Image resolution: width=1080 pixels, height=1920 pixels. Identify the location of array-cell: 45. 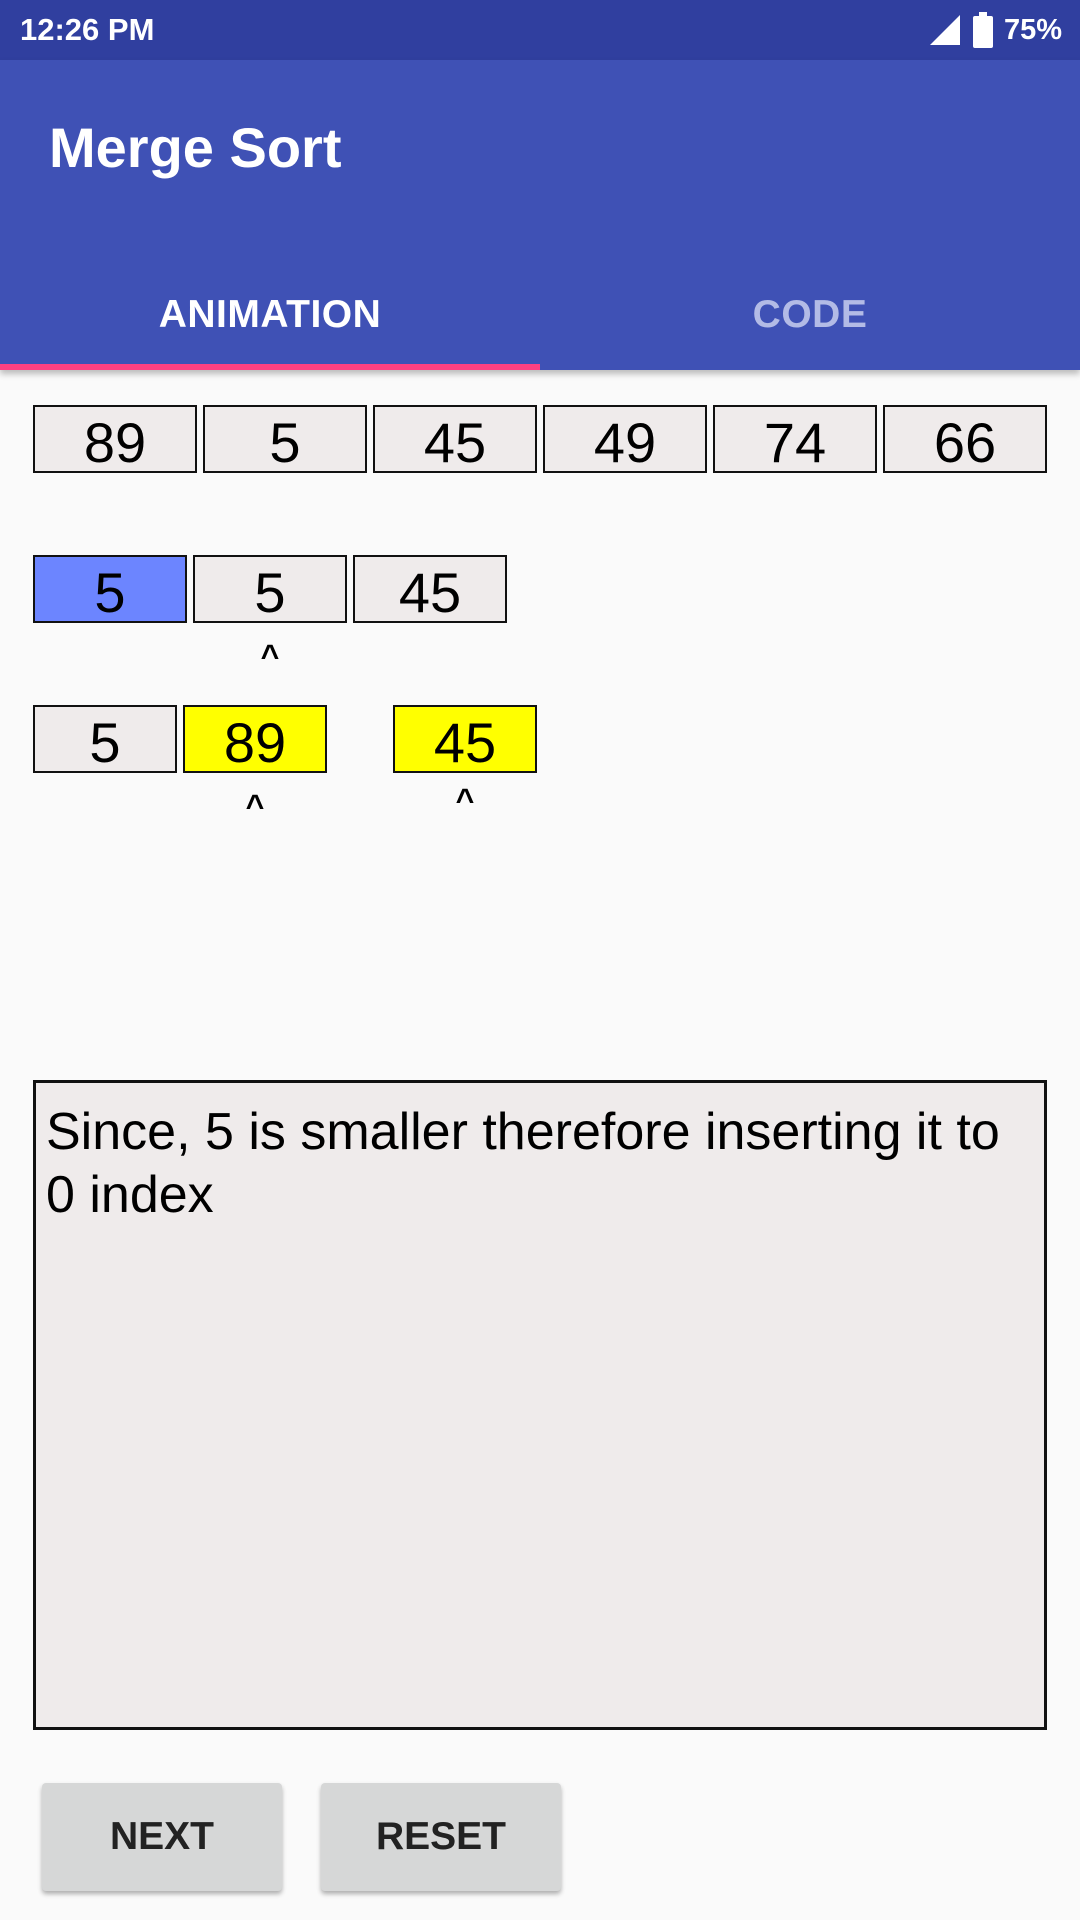
(455, 439).